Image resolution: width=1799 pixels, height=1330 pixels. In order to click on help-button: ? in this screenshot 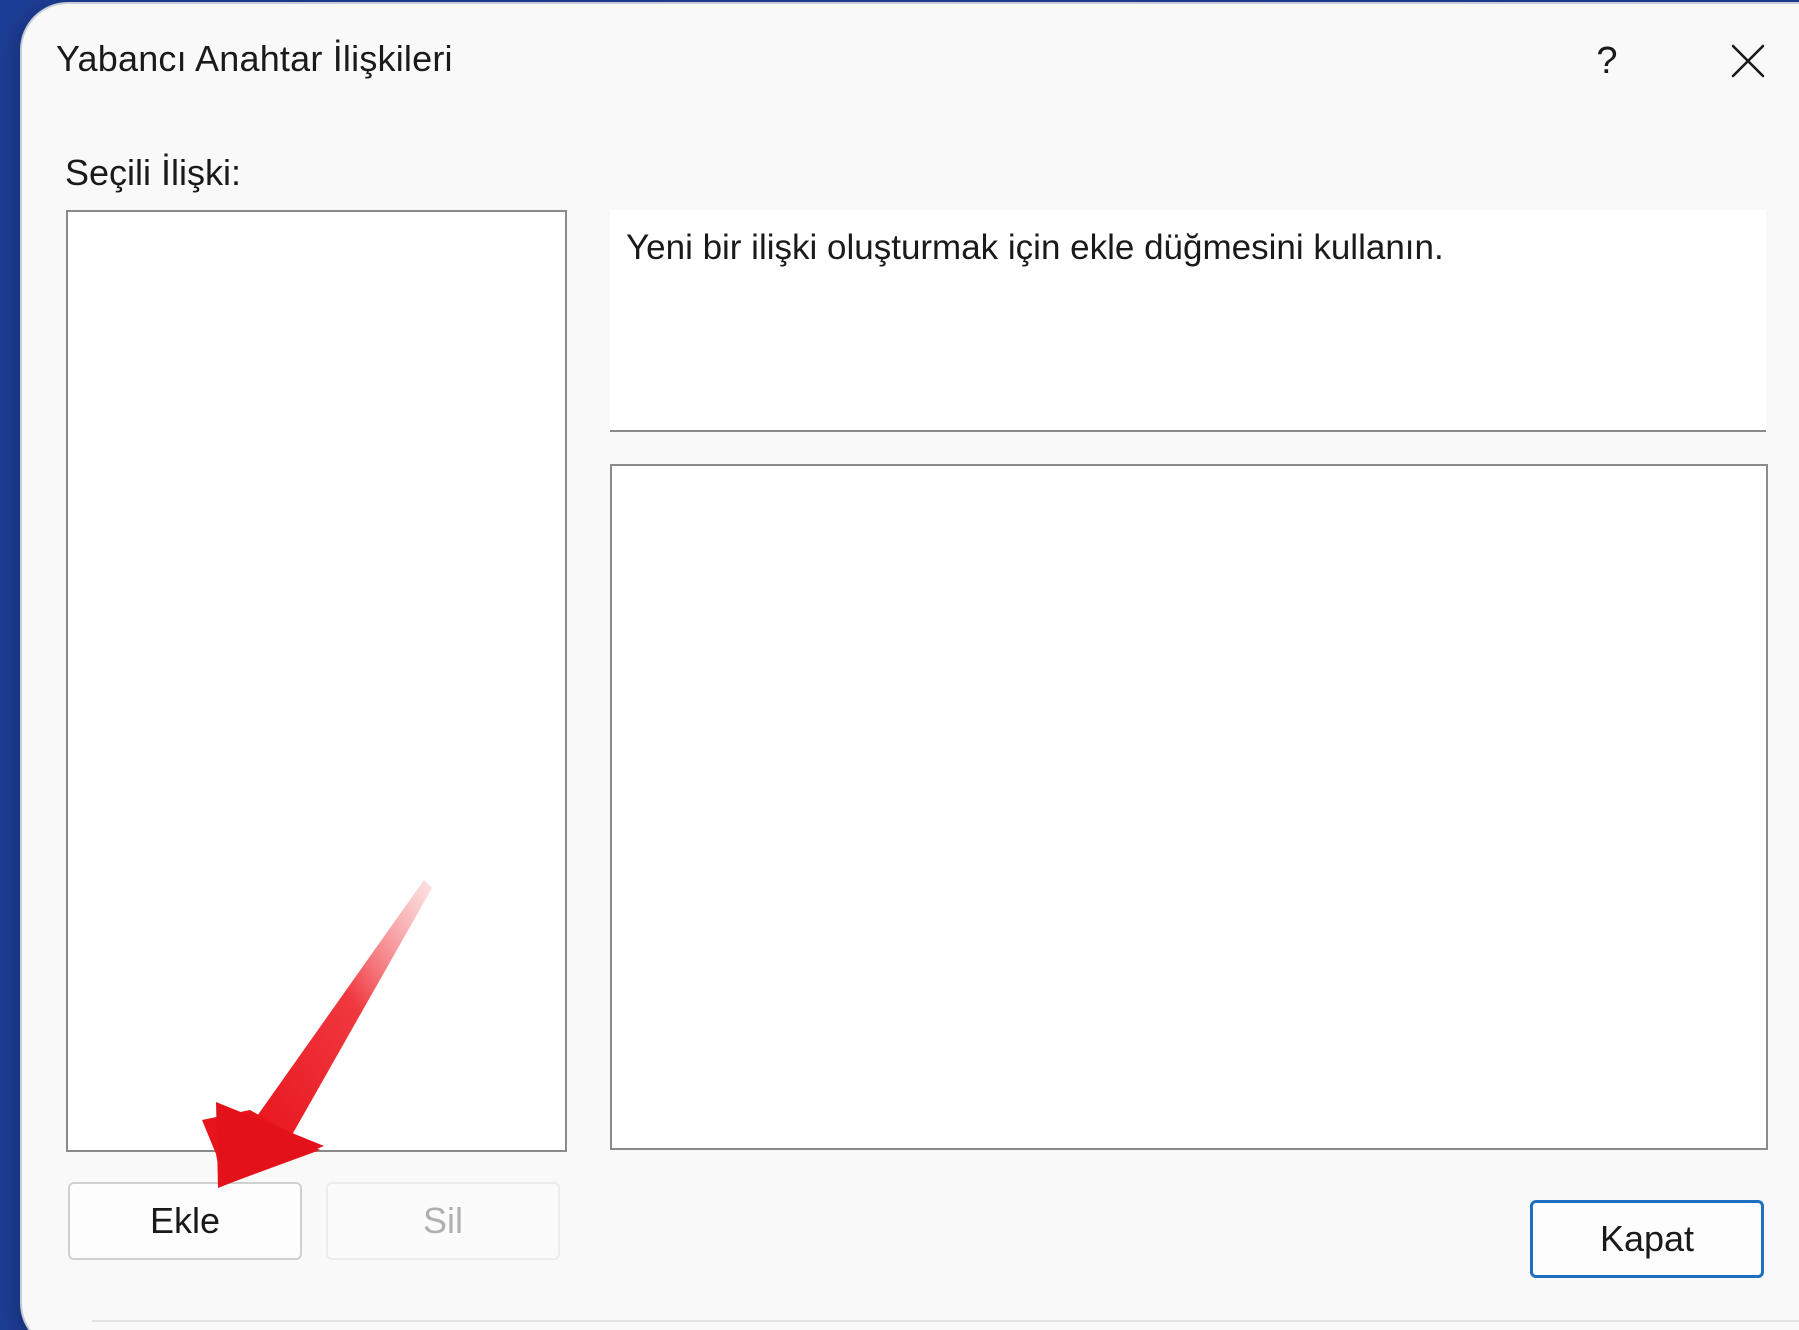, I will do `click(1607, 61)`.